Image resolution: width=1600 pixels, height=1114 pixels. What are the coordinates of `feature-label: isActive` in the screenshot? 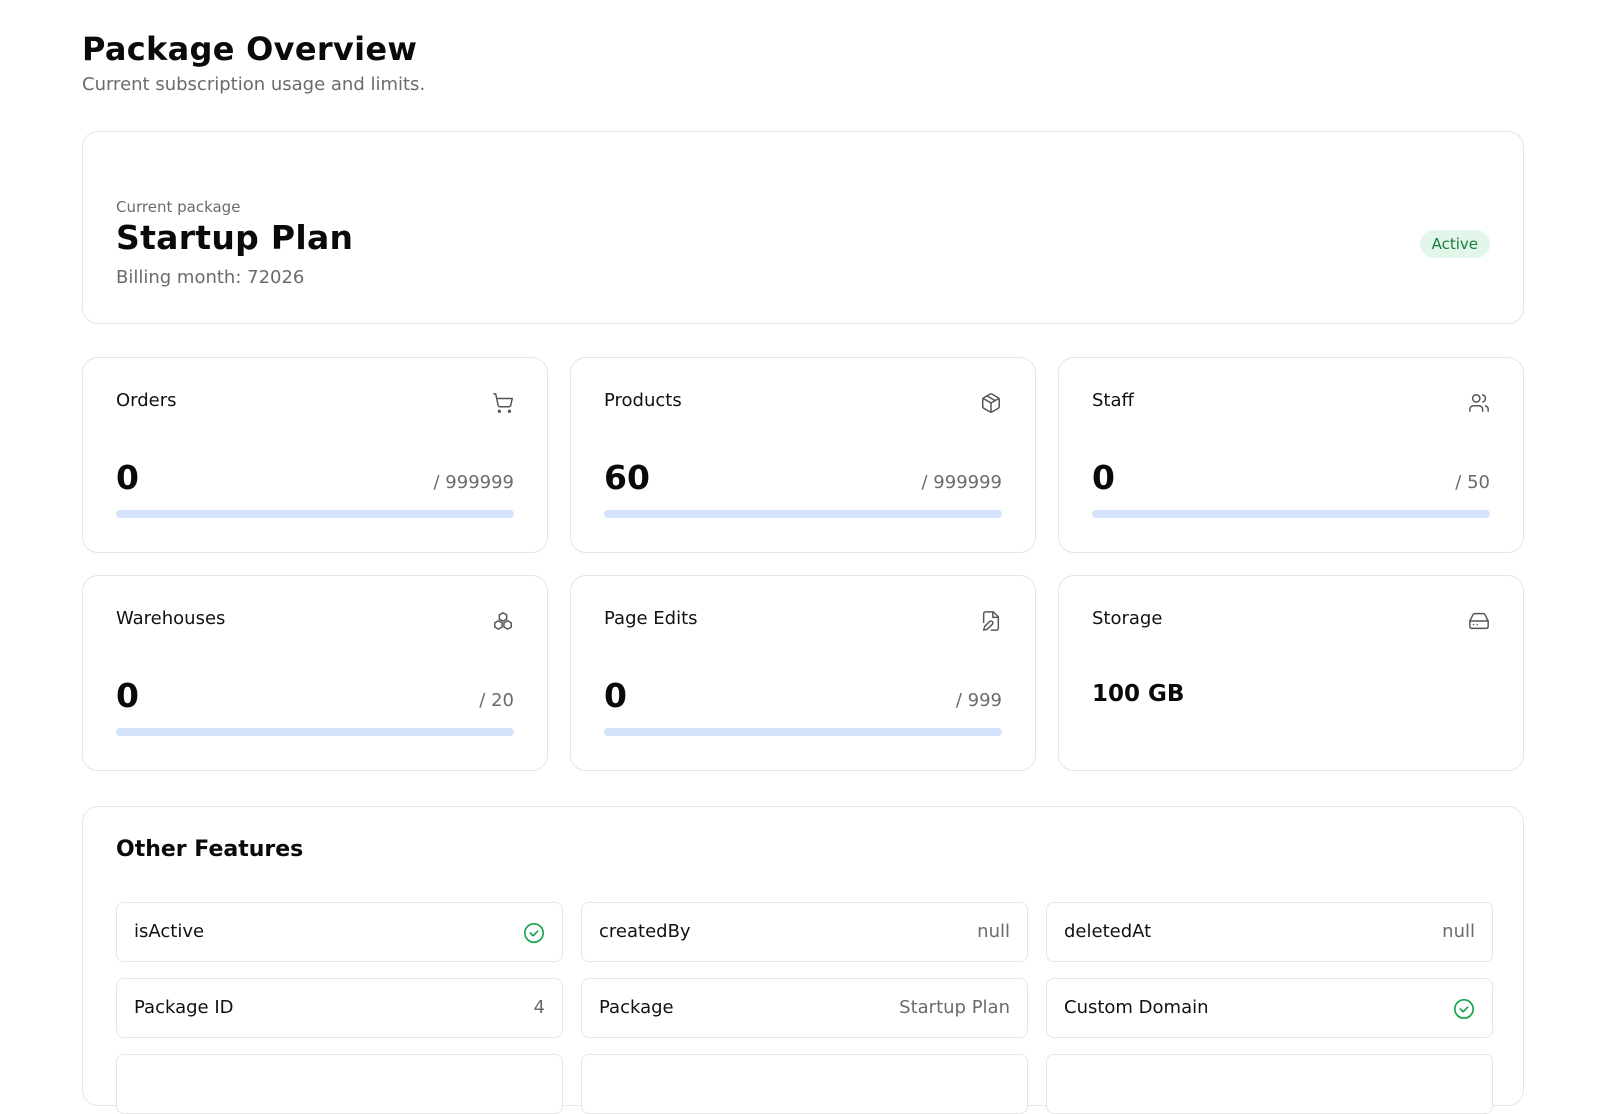 It's located at (169, 931).